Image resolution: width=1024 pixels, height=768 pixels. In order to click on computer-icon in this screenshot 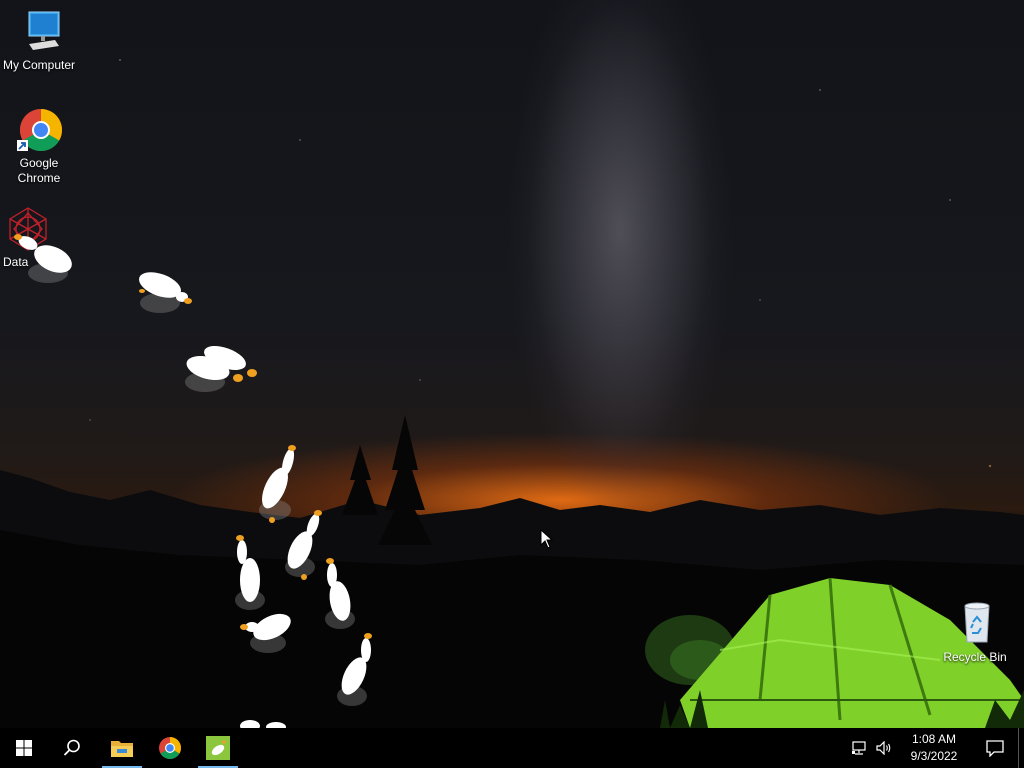, I will do `click(39, 32)`.